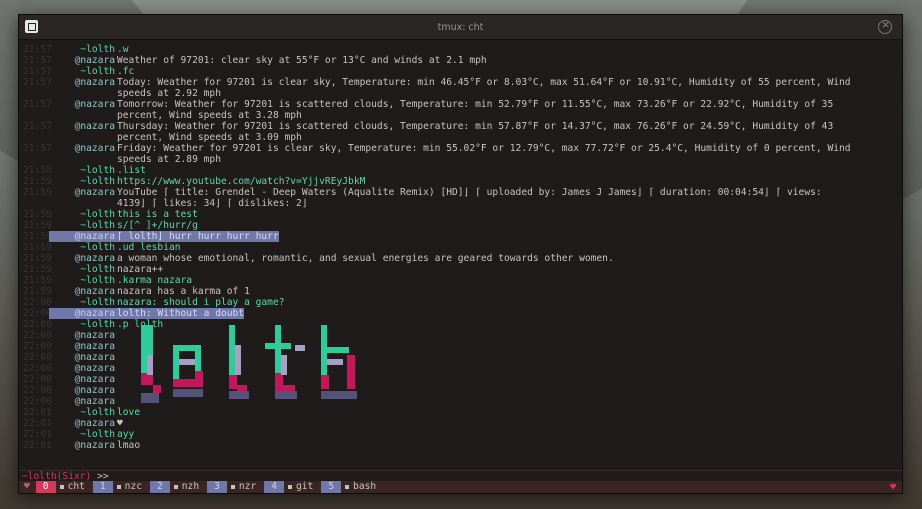 The image size is (922, 509). I want to click on tmux-window-bash: 5 bash, so click(348, 487).